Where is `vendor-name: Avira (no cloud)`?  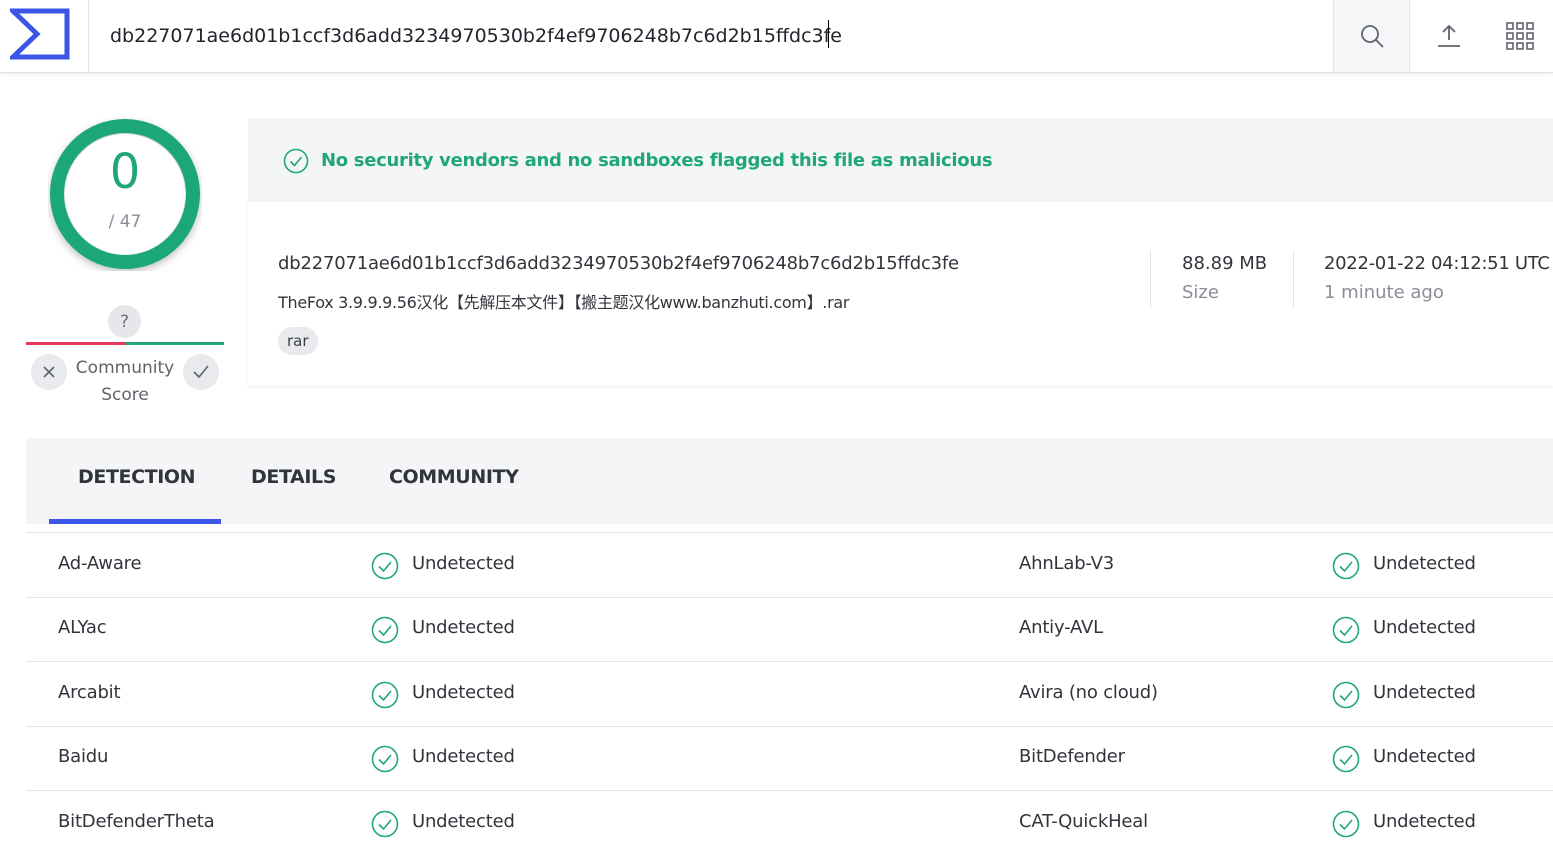 vendor-name: Avira (no cloud) is located at coordinates (1088, 692).